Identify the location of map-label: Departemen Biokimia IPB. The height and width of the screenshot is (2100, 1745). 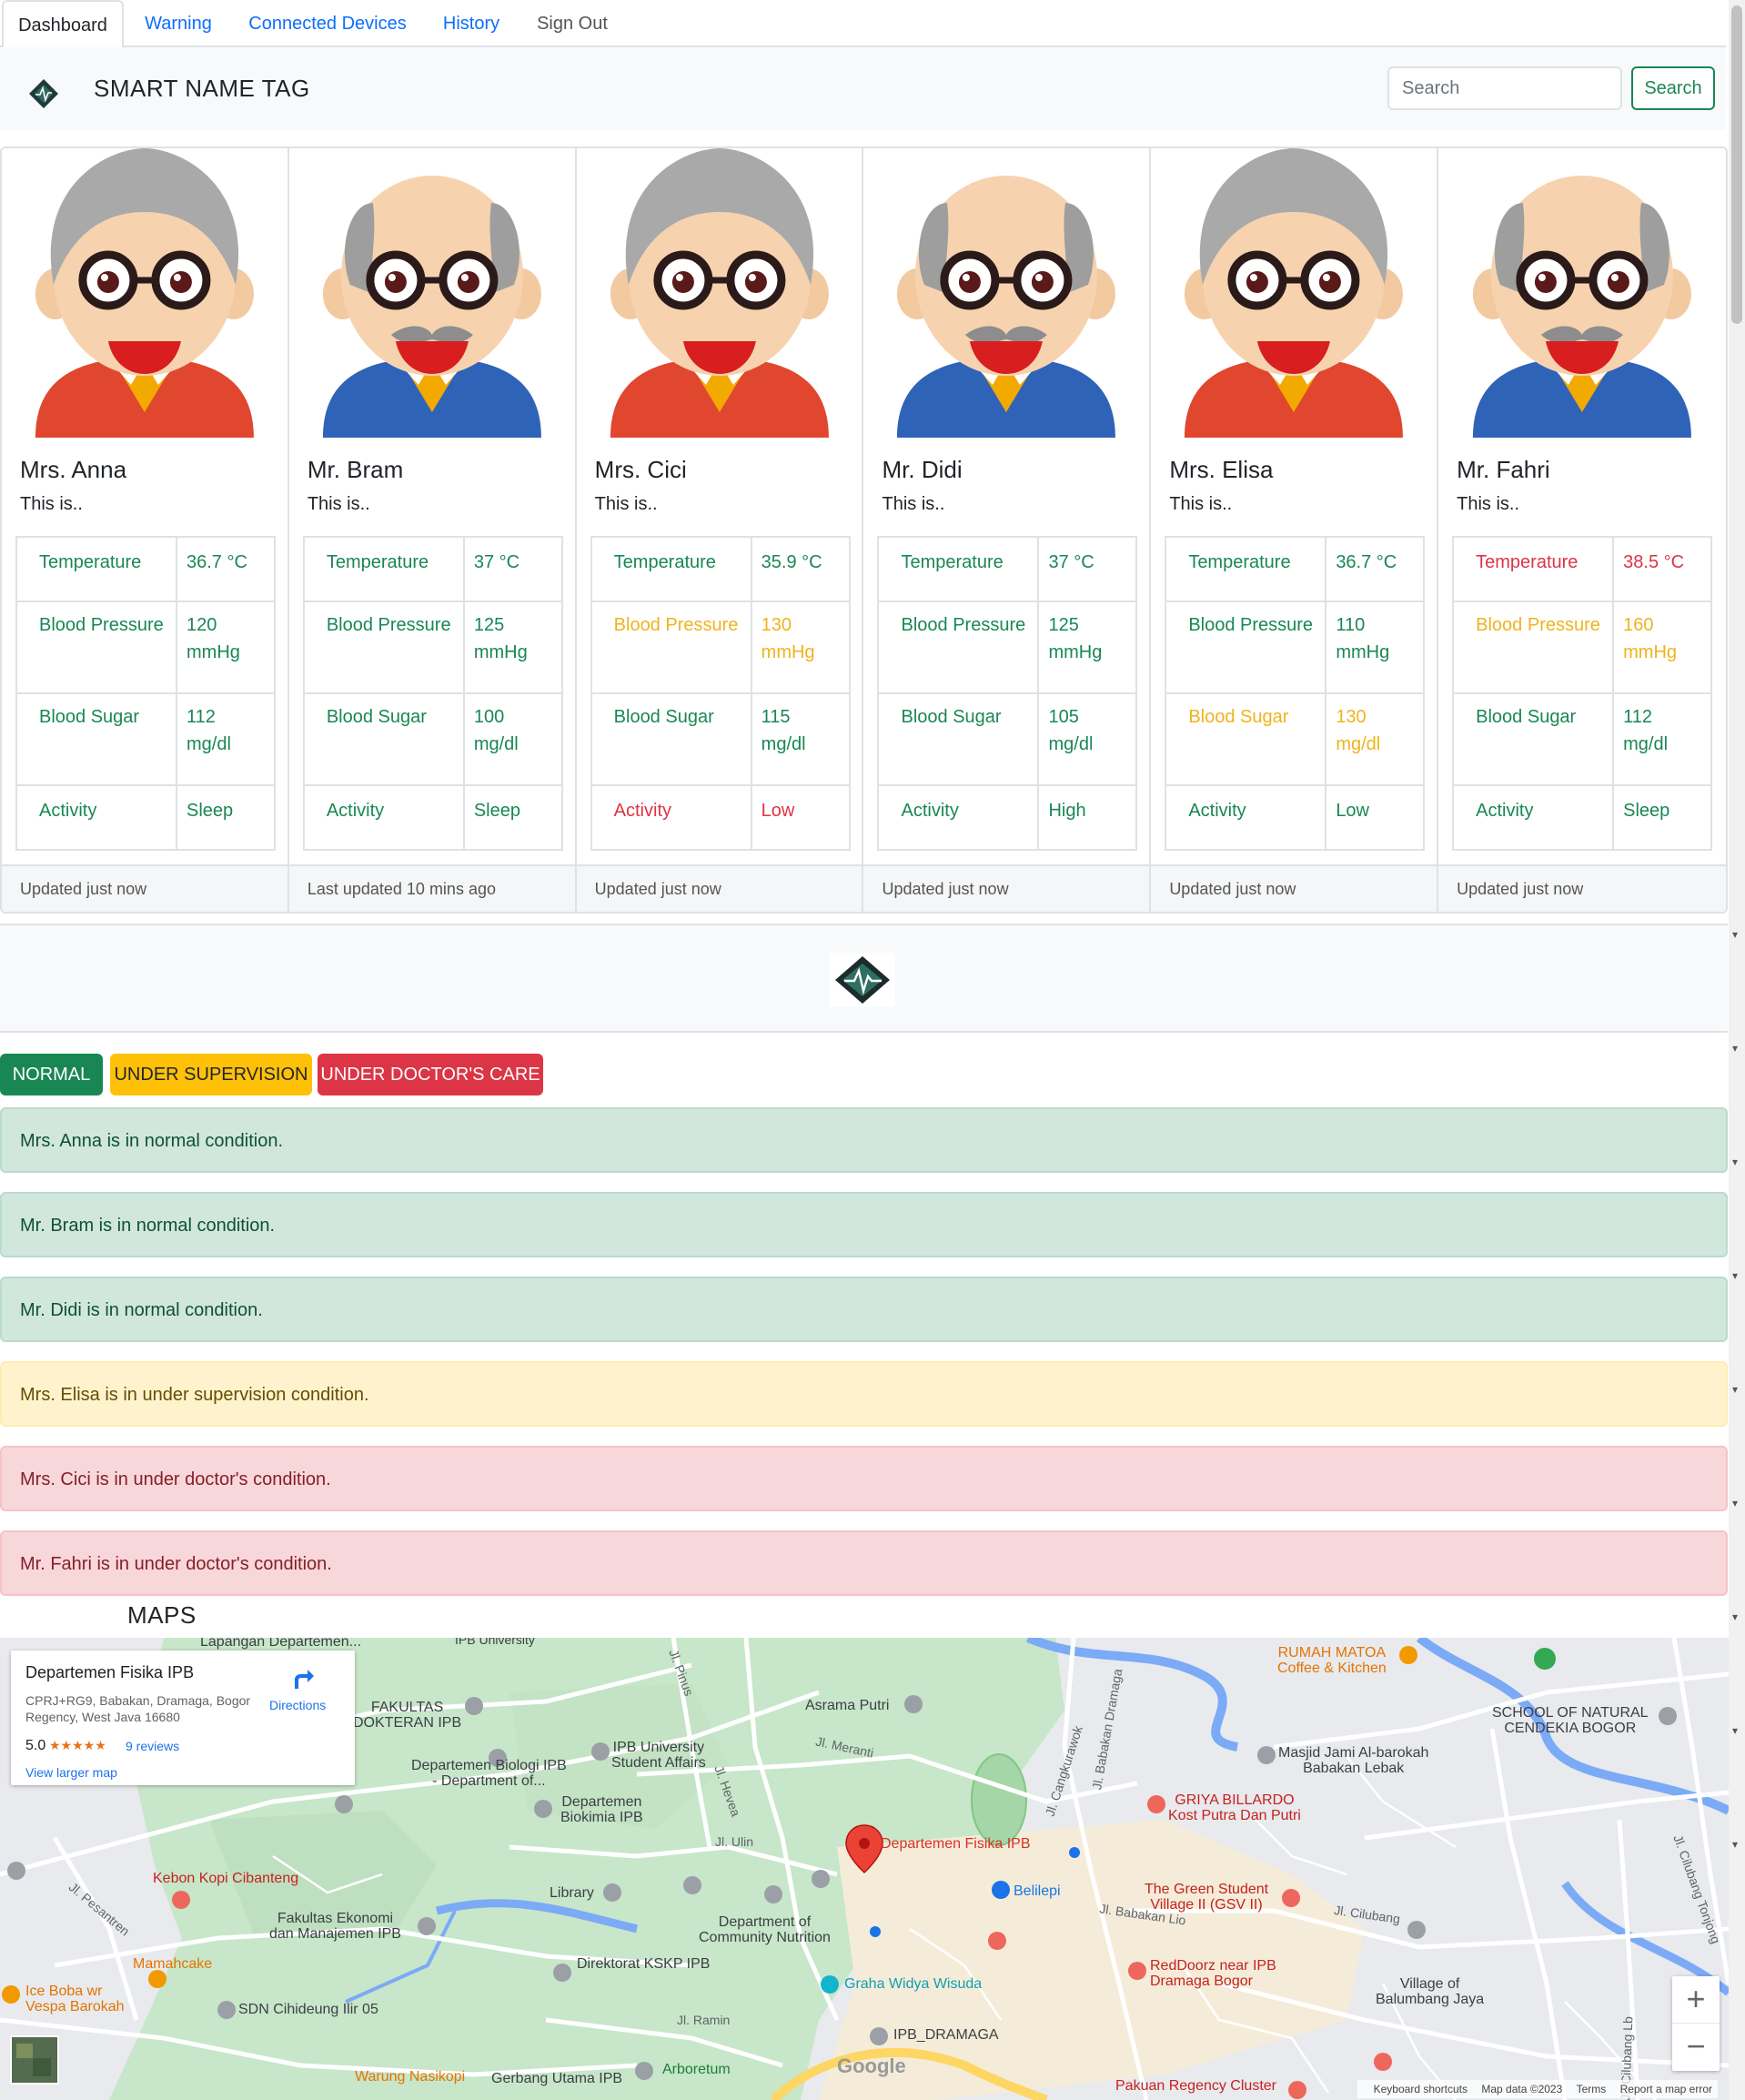
(602, 1809).